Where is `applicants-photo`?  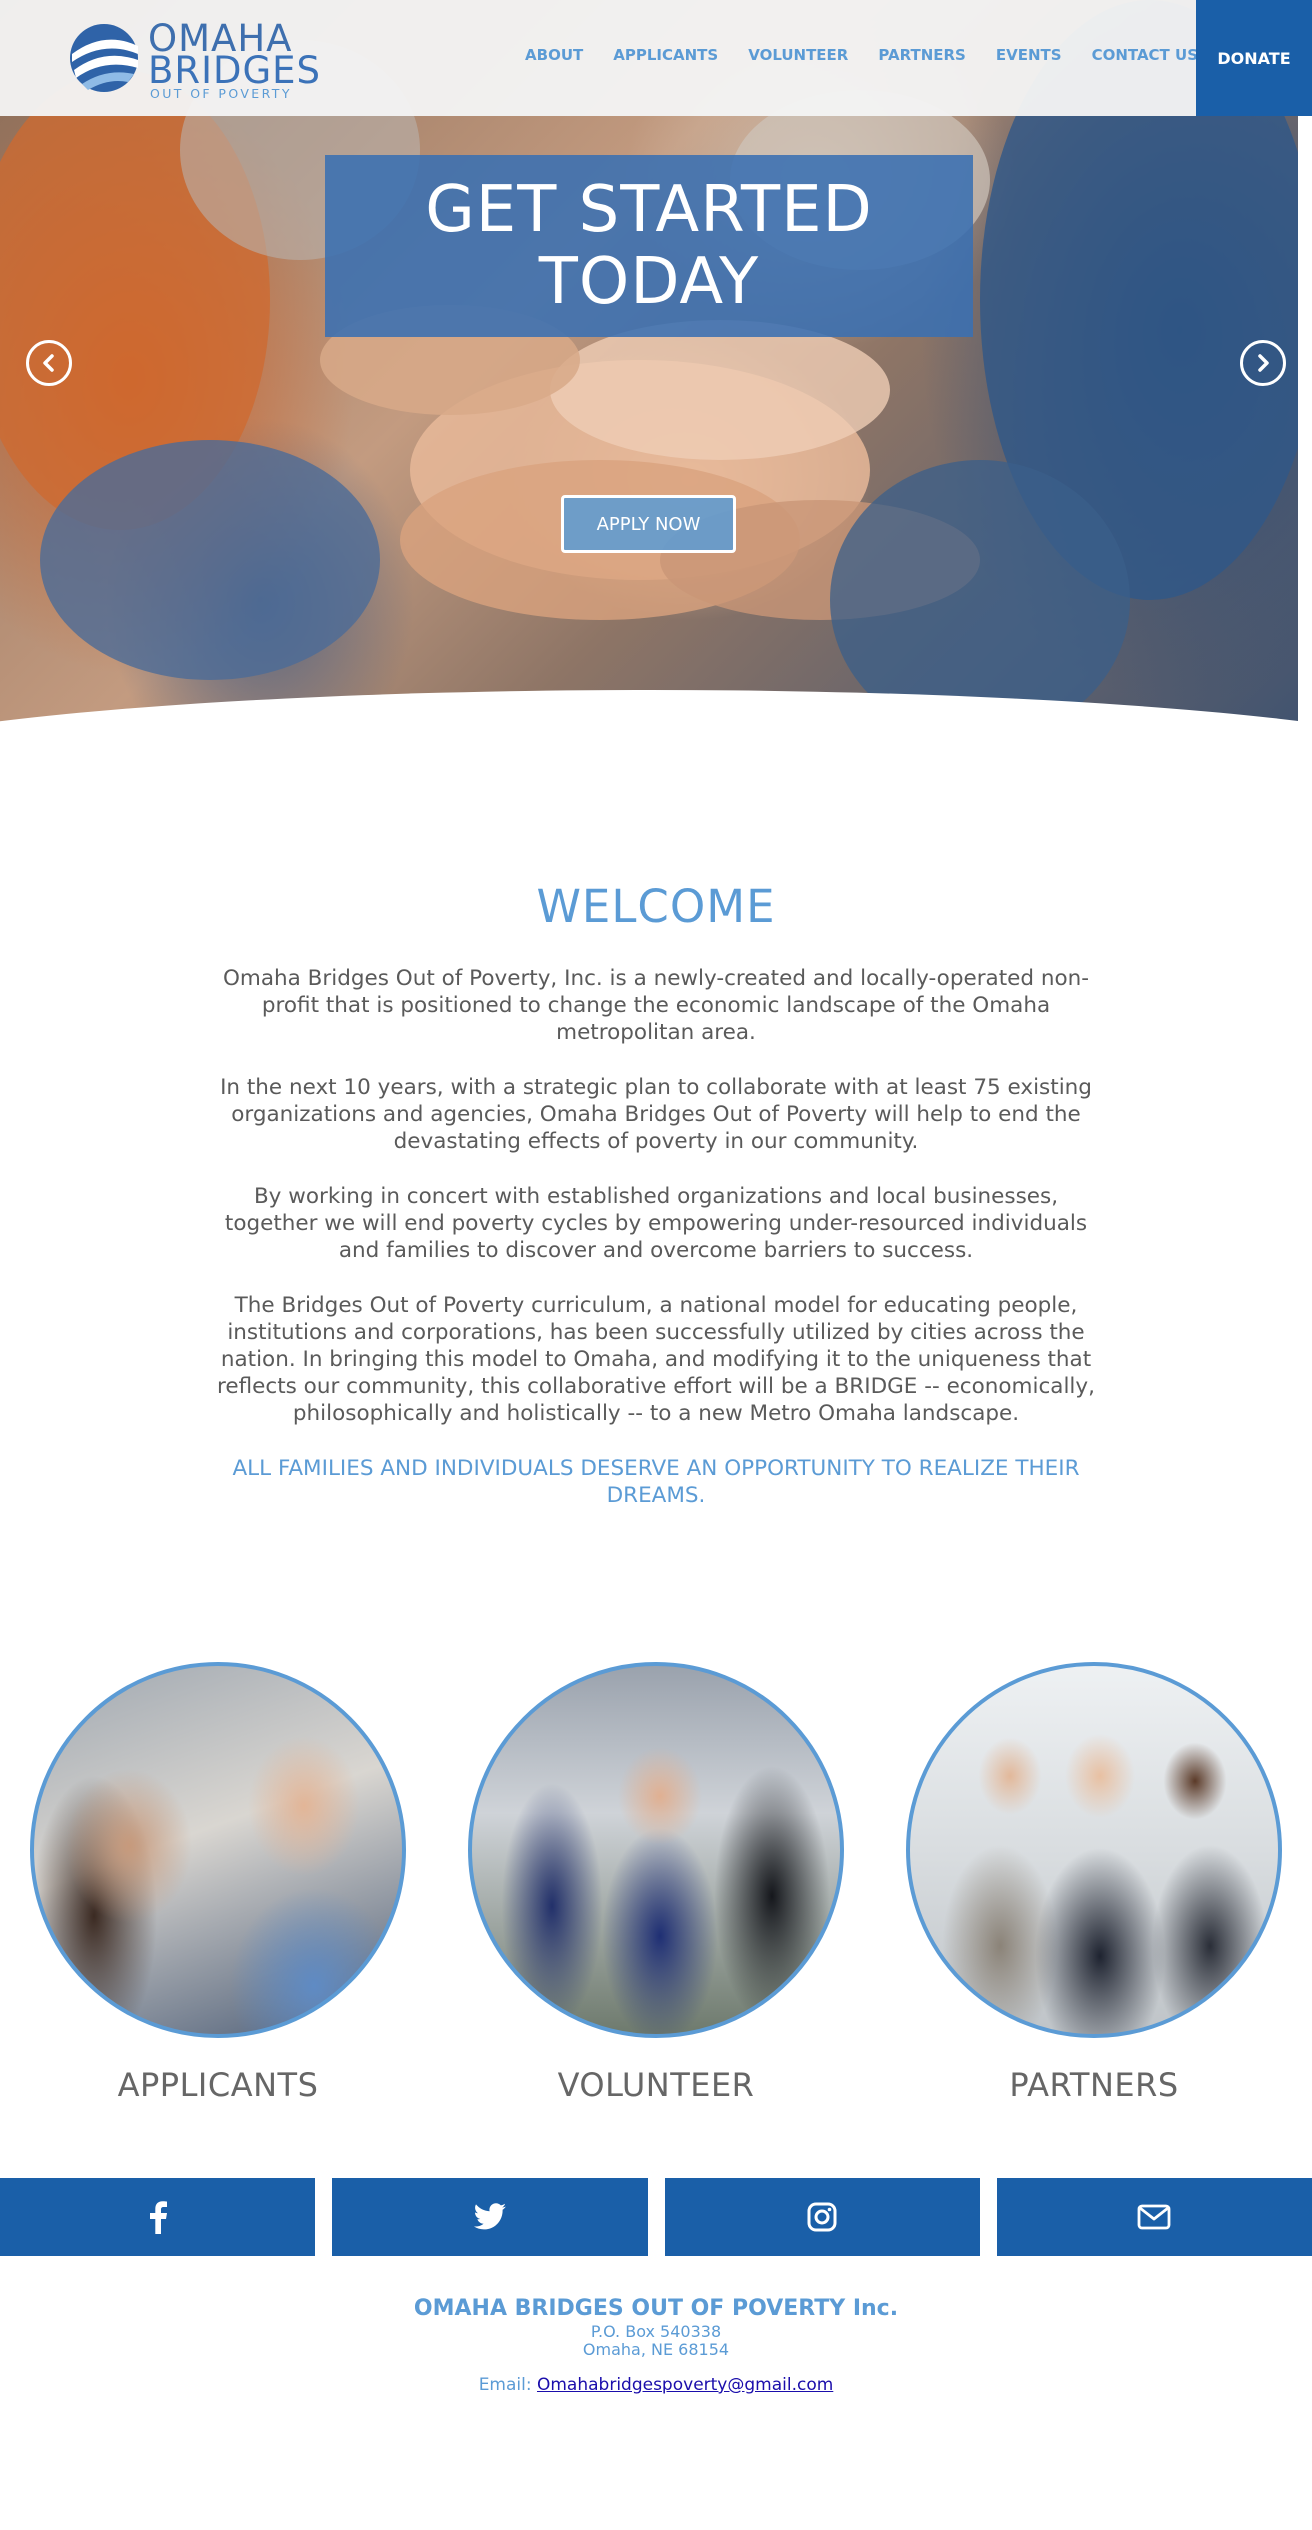 applicants-photo is located at coordinates (218, 1850).